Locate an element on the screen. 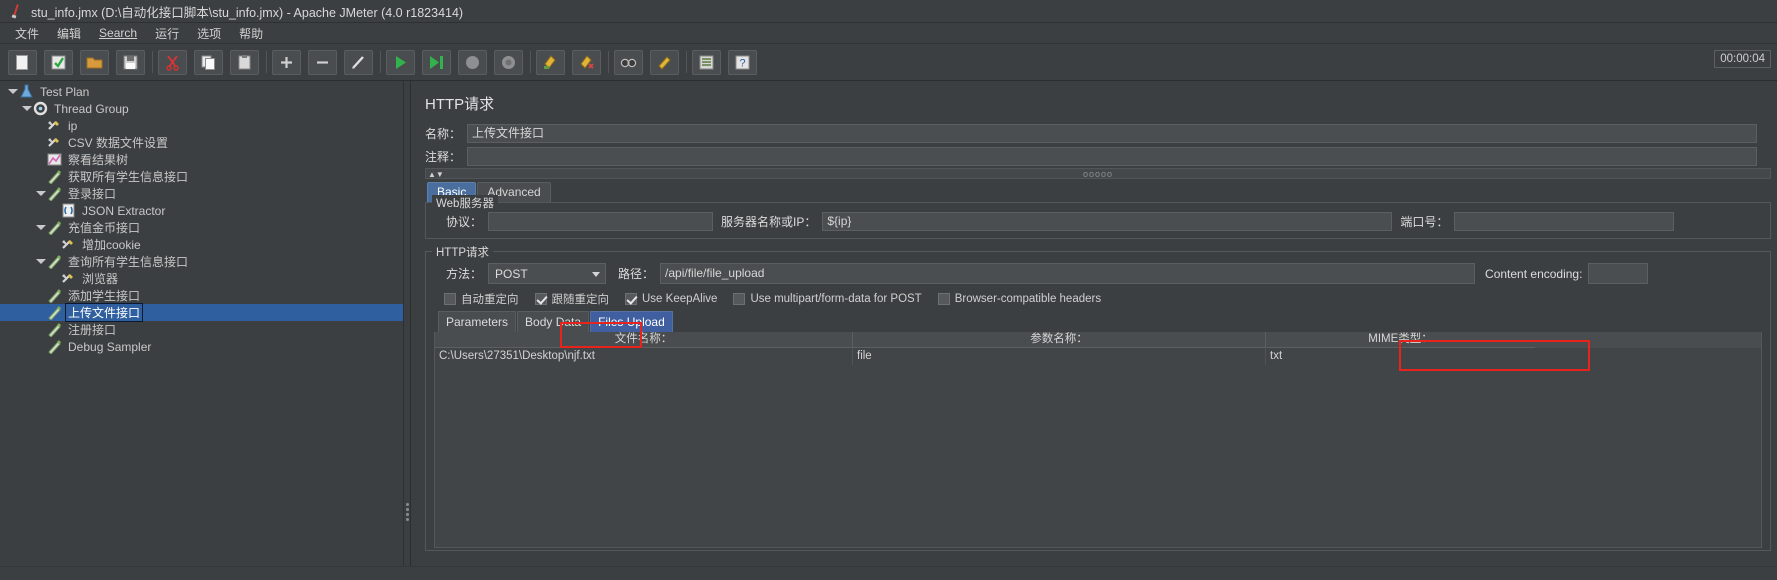 The height and width of the screenshot is (580, 1777). tree-item: 充值金币接口 is located at coordinates (201, 227).